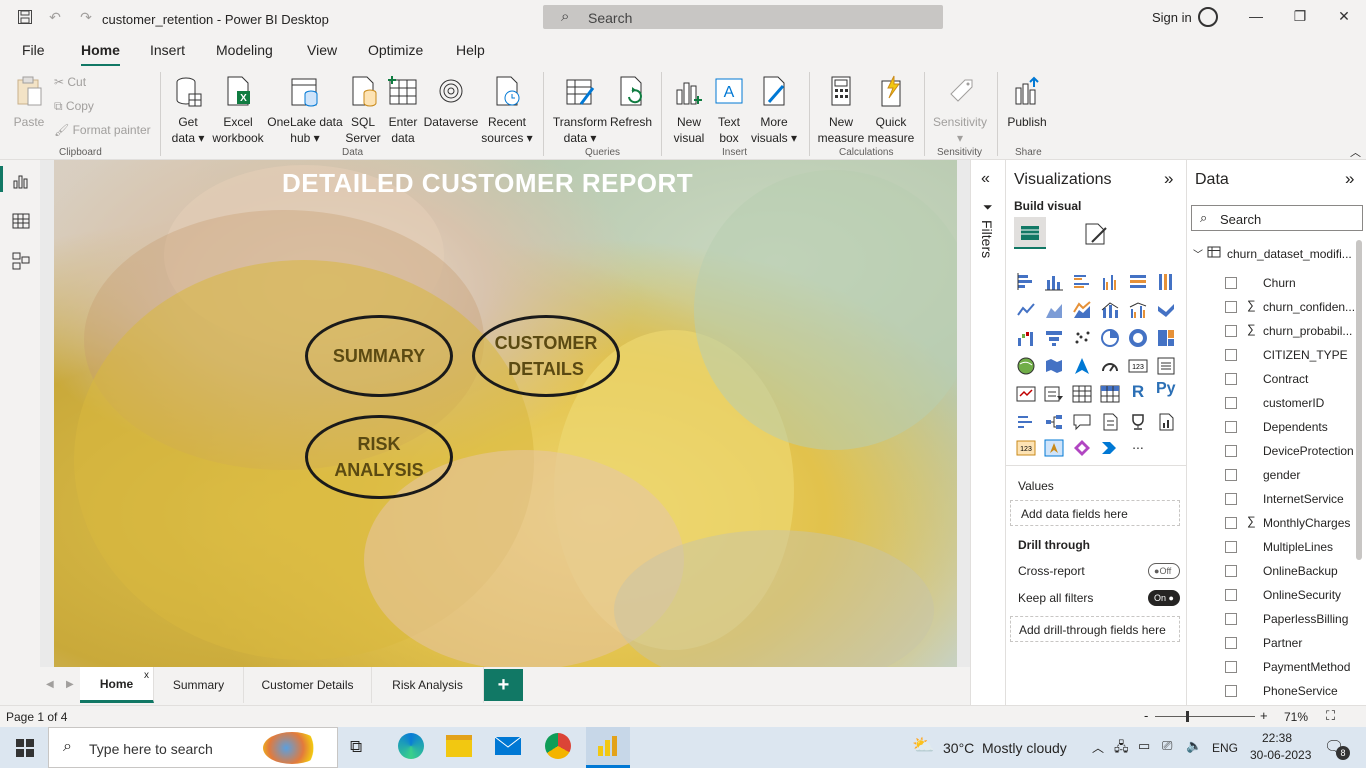  I want to click on smart-narrative-icon, so click(1110, 422).